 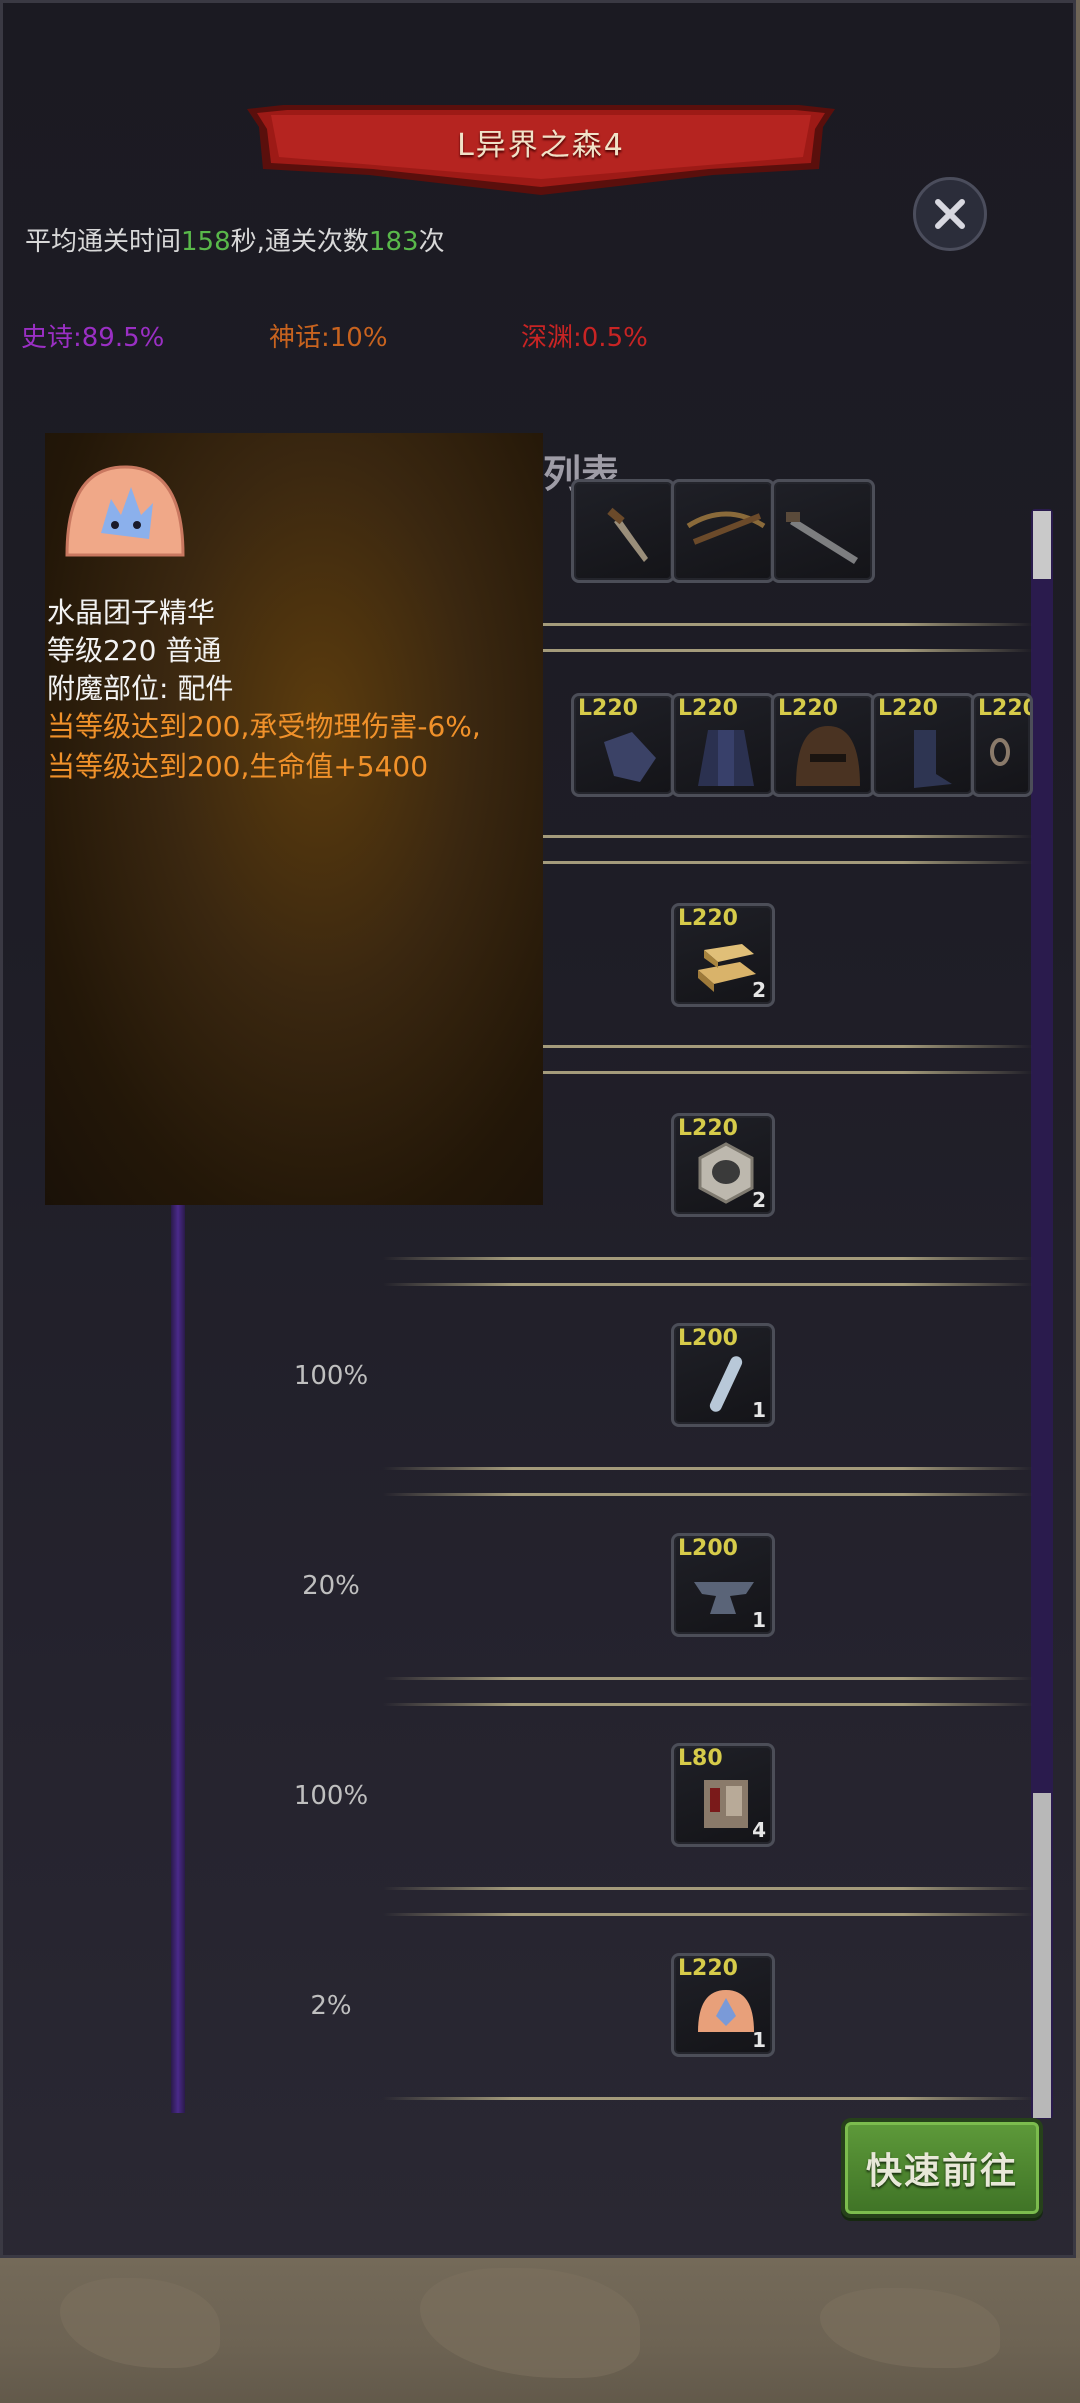 I want to click on dagger-icon, so click(x=627, y=534).